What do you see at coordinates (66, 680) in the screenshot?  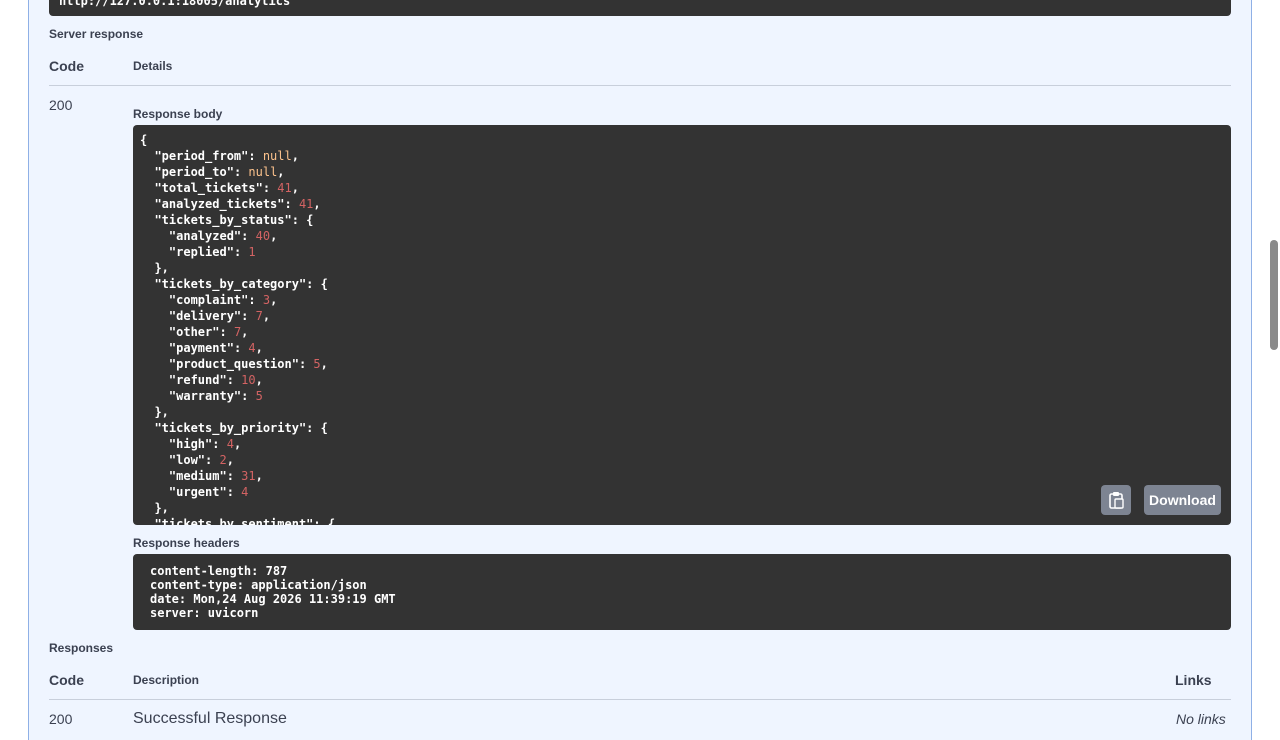 I see `responses-code-header: Code` at bounding box center [66, 680].